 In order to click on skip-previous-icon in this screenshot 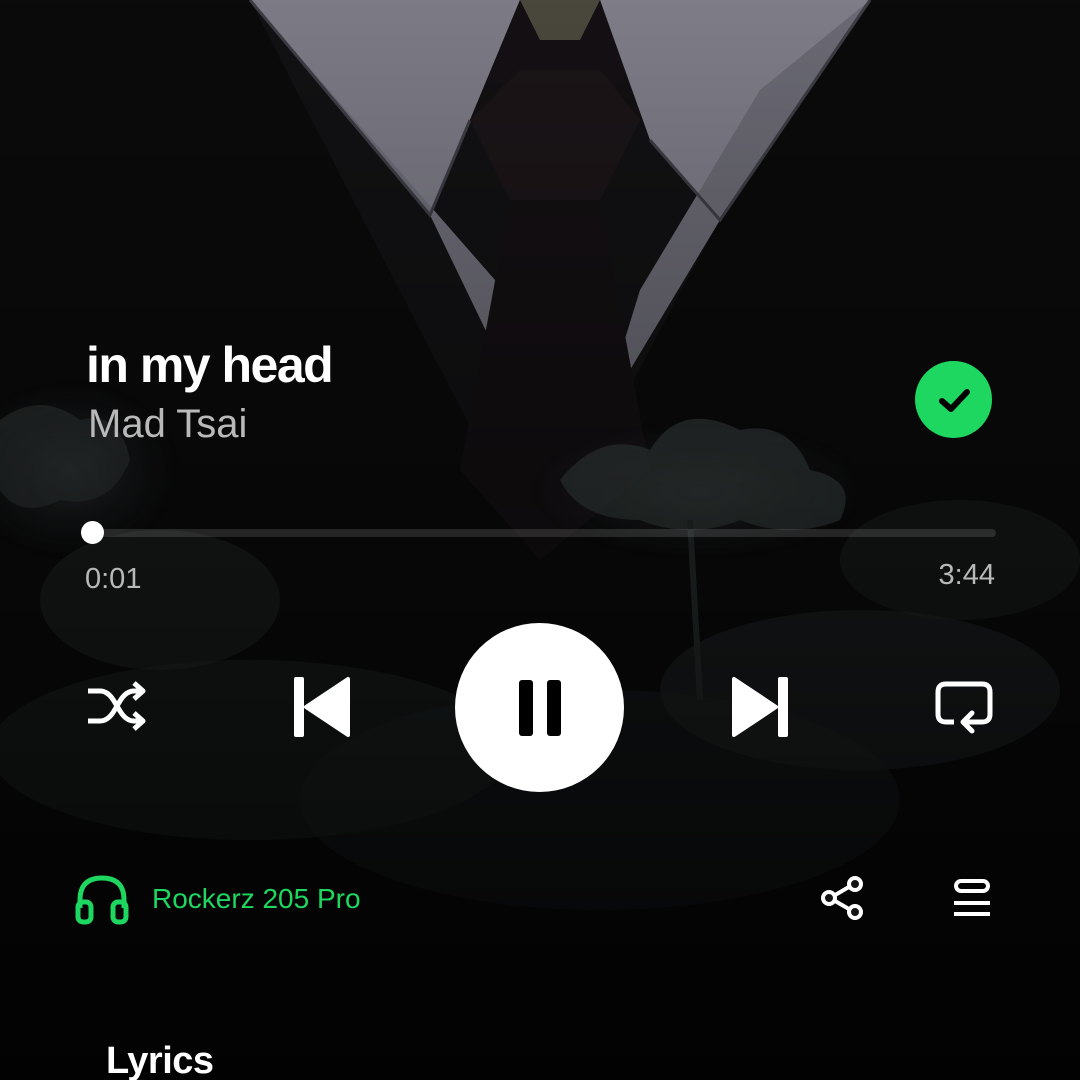, I will do `click(322, 707)`.